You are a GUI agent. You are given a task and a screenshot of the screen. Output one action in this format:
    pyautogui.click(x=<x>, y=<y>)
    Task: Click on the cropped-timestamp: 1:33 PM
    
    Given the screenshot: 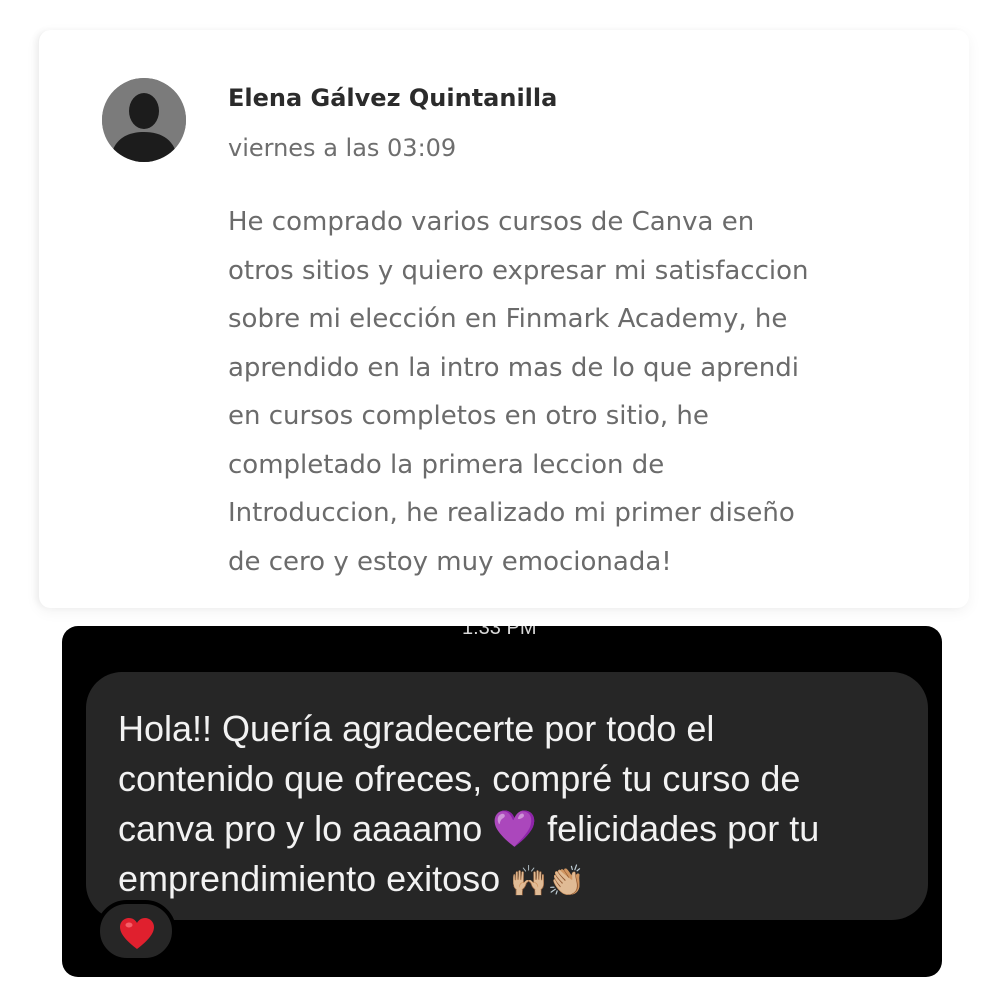 What is the action you would take?
    pyautogui.click(x=499, y=632)
    